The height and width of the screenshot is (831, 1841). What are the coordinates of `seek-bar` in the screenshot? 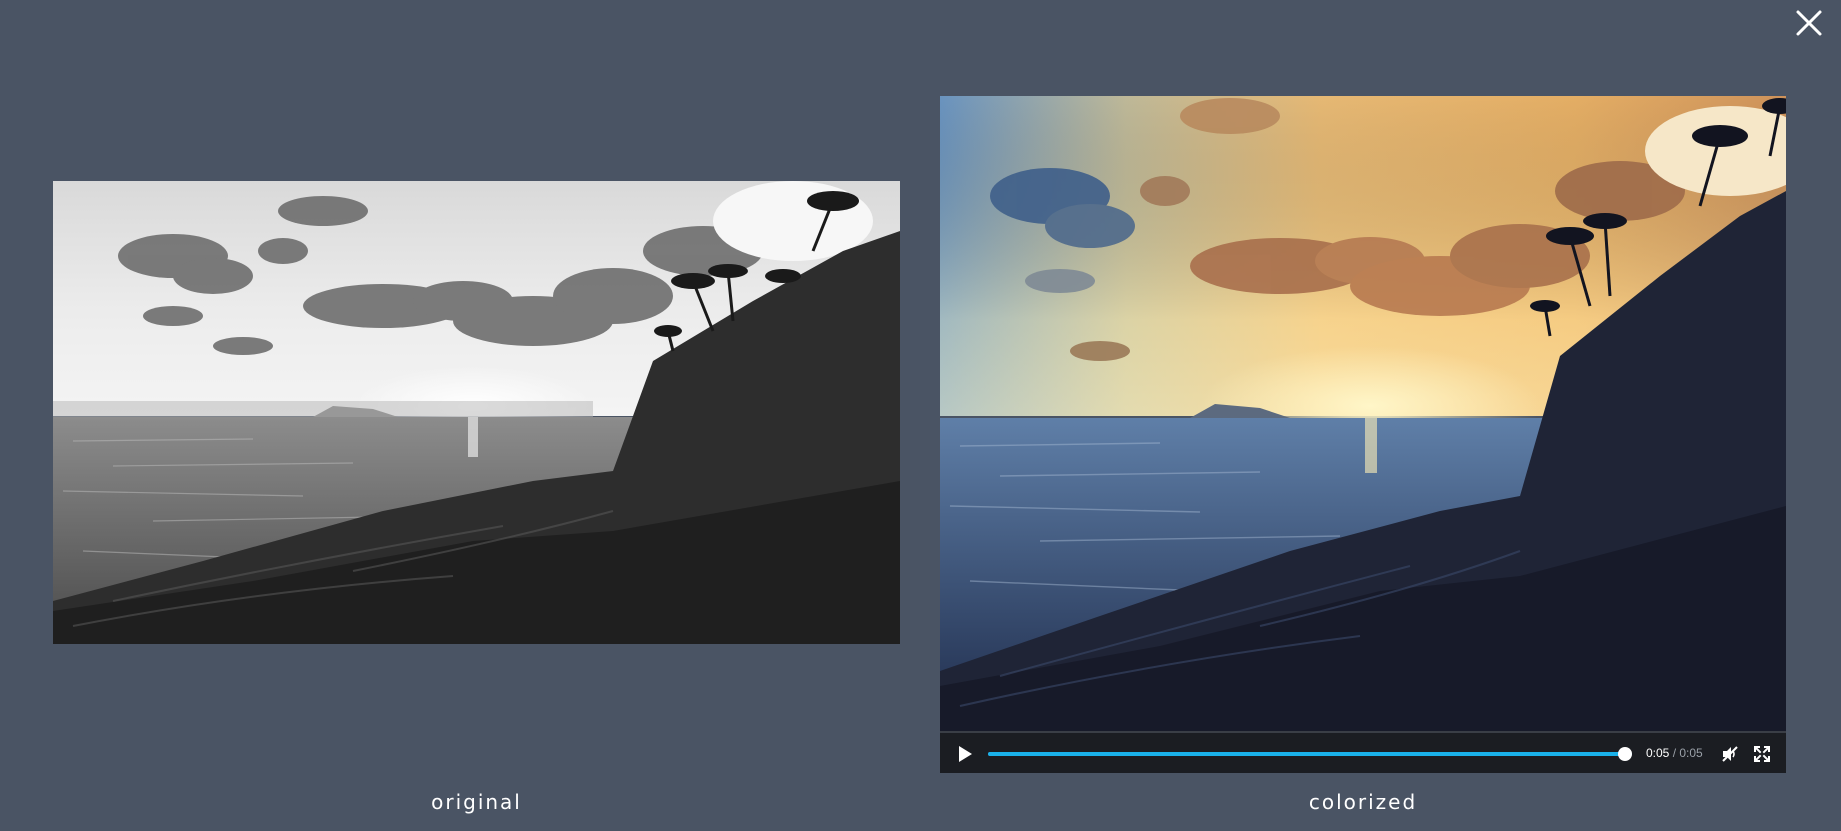 It's located at (1310, 754).